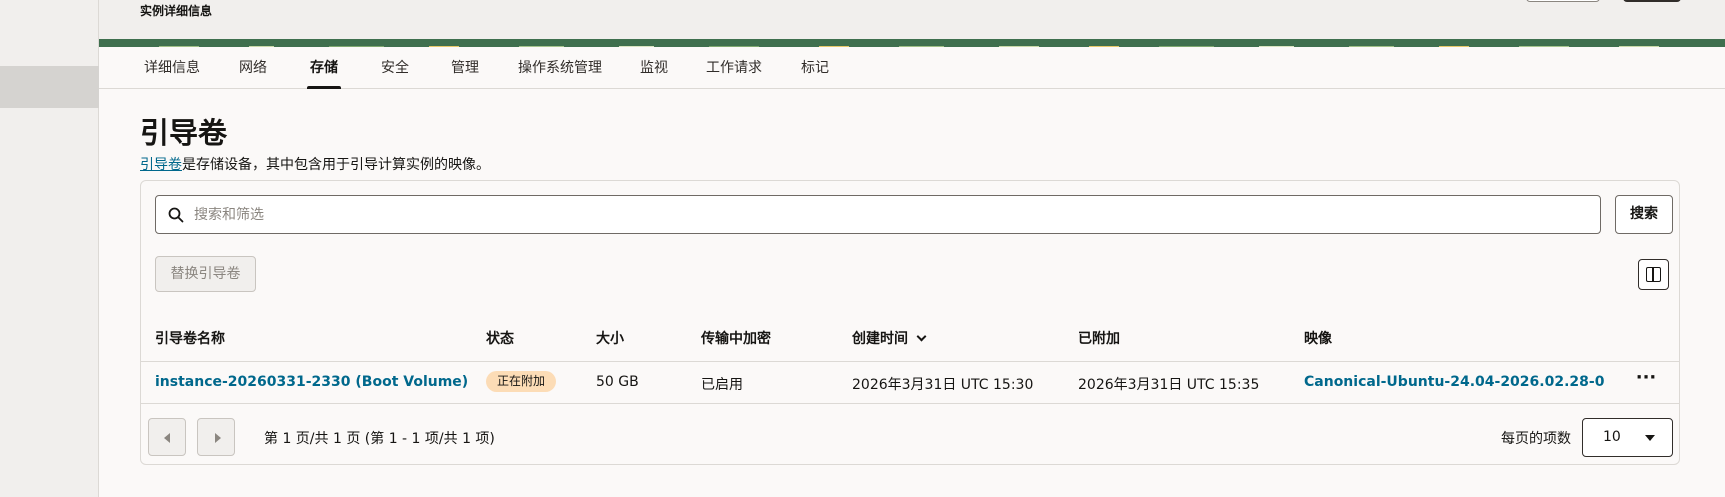 This screenshot has width=1725, height=497. What do you see at coordinates (190, 338) in the screenshot?
I see `col-header-name: 引导卷名称` at bounding box center [190, 338].